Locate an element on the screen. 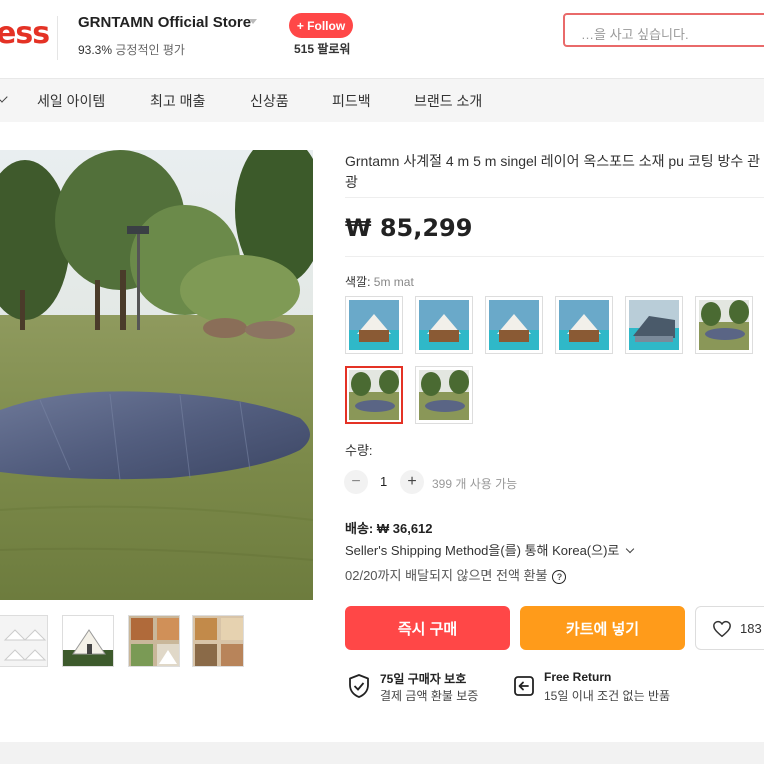  available-stock: 399 개 사용 가능 is located at coordinates (475, 484).